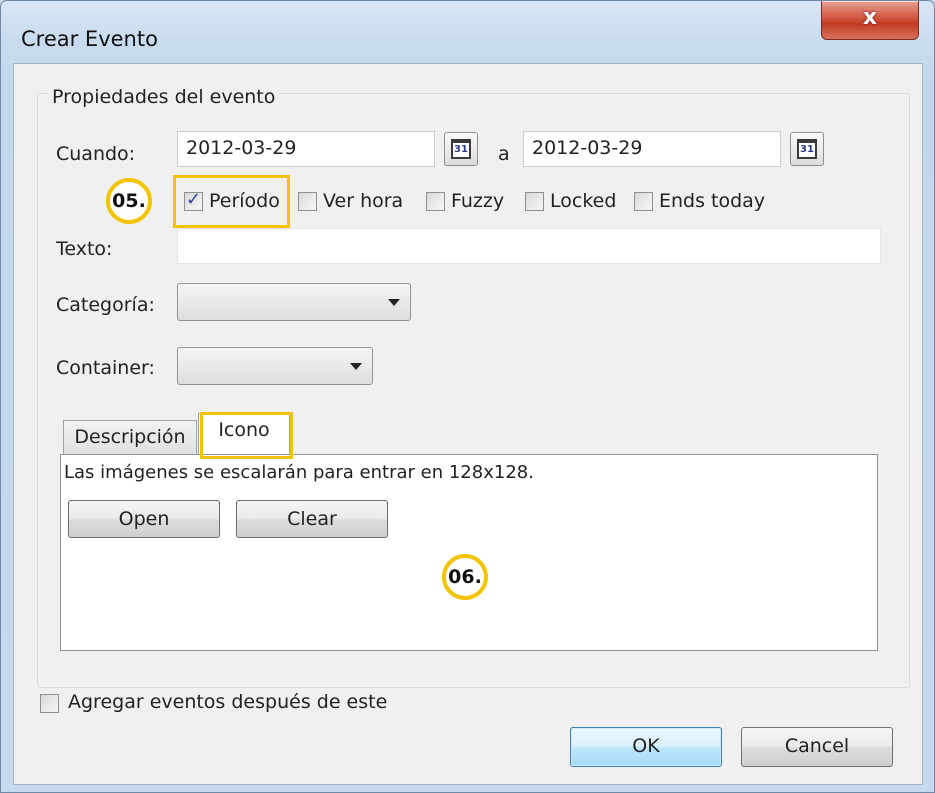 Image resolution: width=935 pixels, height=793 pixels. What do you see at coordinates (84, 249) in the screenshot?
I see `text-label: Texto:` at bounding box center [84, 249].